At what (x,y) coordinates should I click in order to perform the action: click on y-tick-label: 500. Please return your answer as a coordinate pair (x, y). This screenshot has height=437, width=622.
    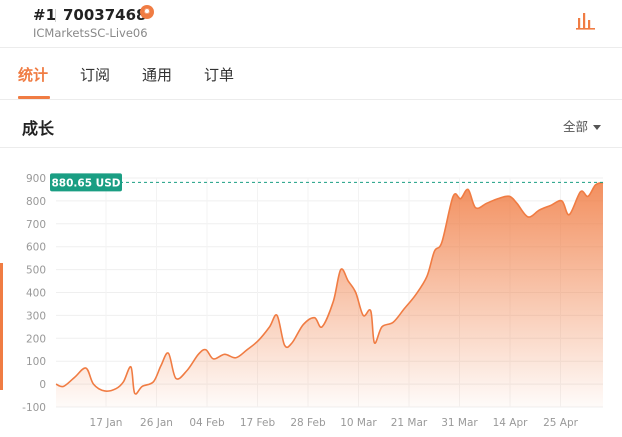
    Looking at the image, I should click on (36, 271).